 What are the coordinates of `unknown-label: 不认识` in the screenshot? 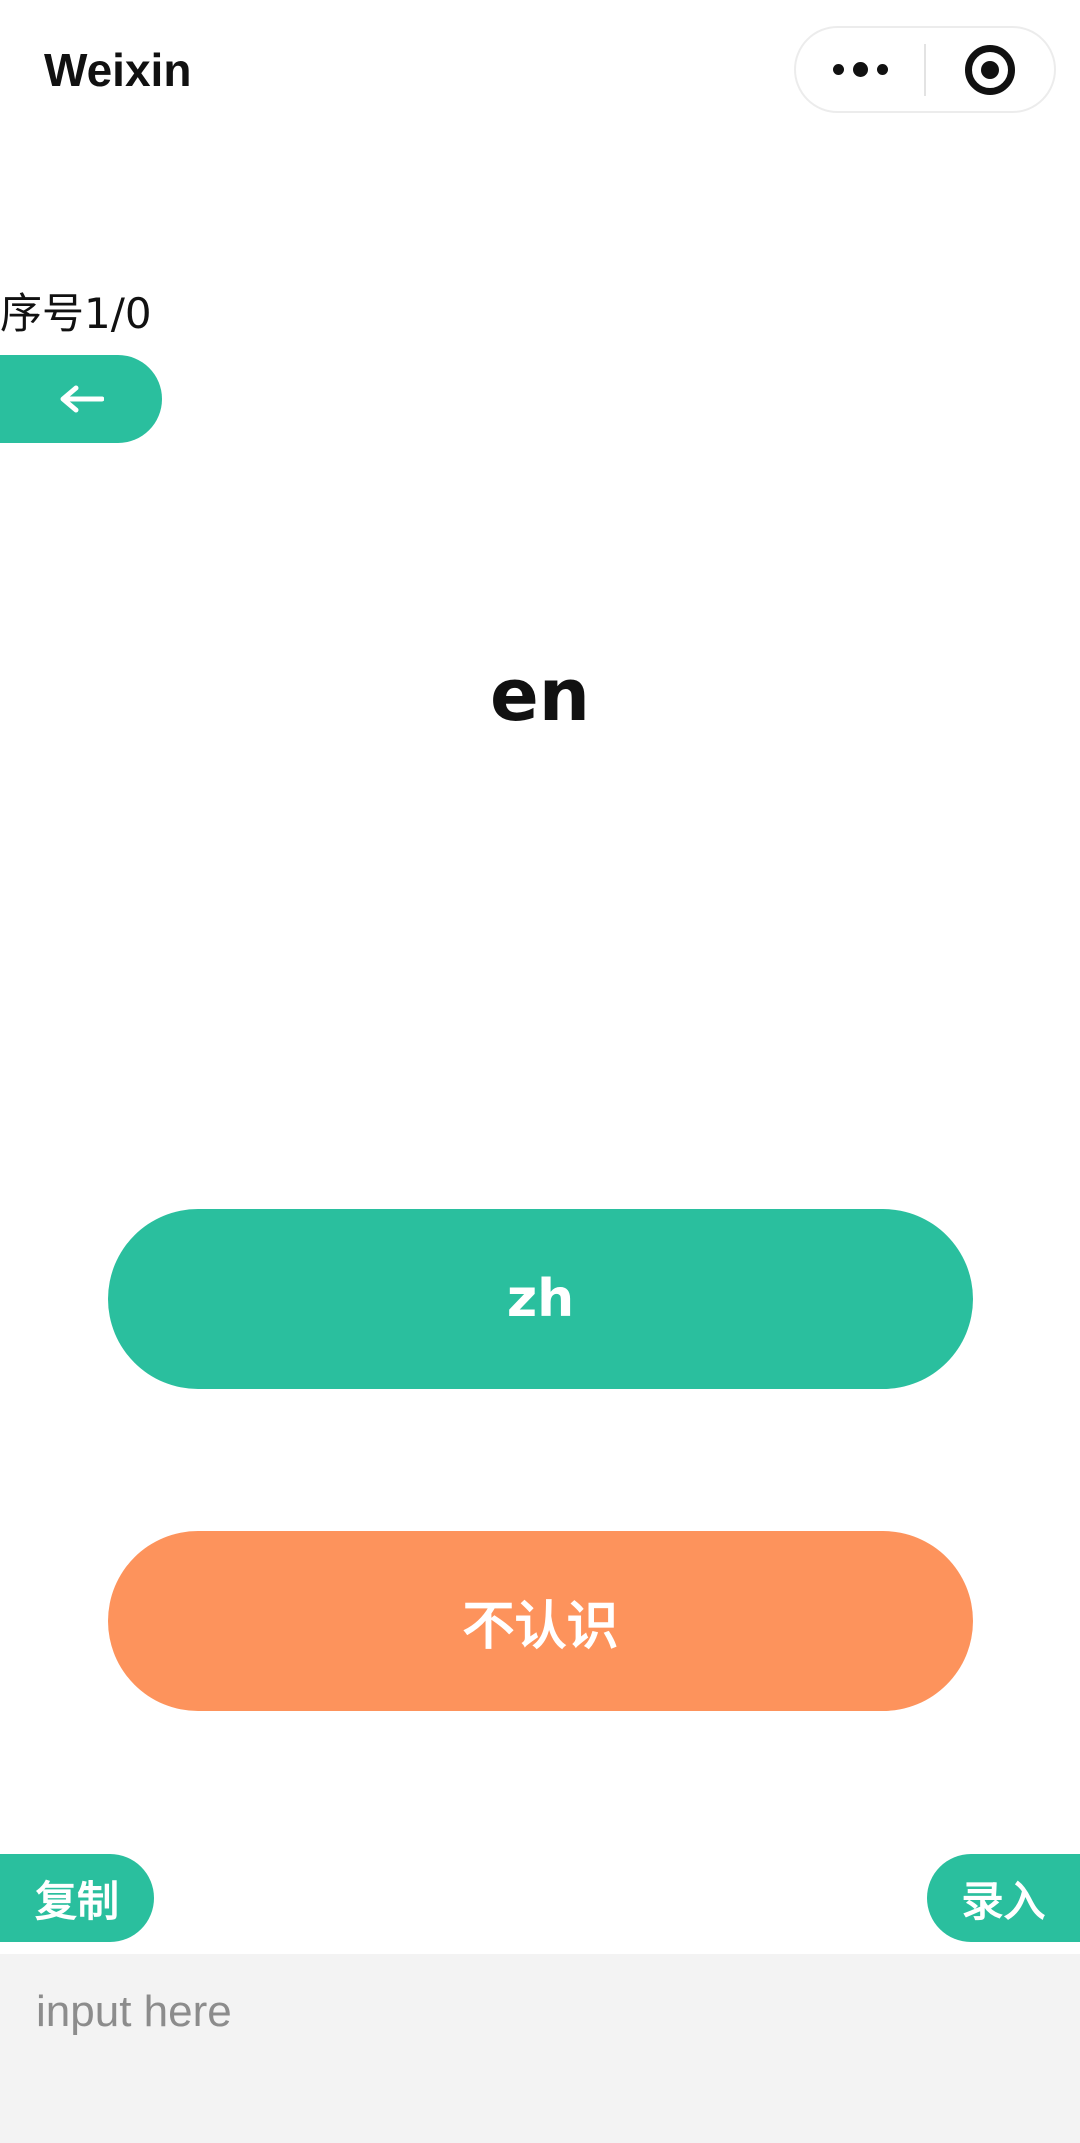 It's located at (540, 1626).